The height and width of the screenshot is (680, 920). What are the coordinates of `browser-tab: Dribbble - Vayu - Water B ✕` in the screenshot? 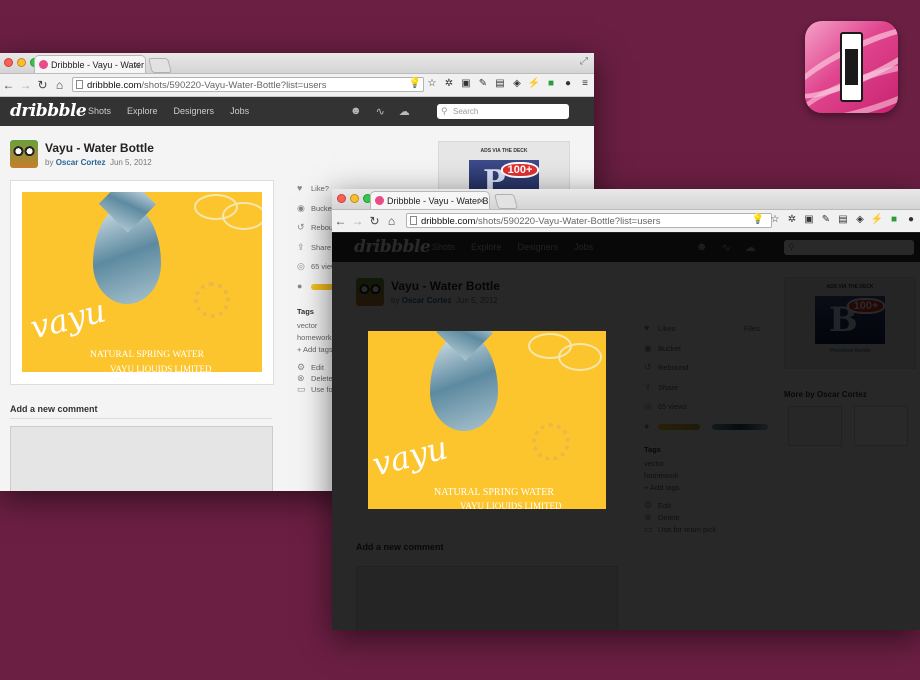 It's located at (430, 200).